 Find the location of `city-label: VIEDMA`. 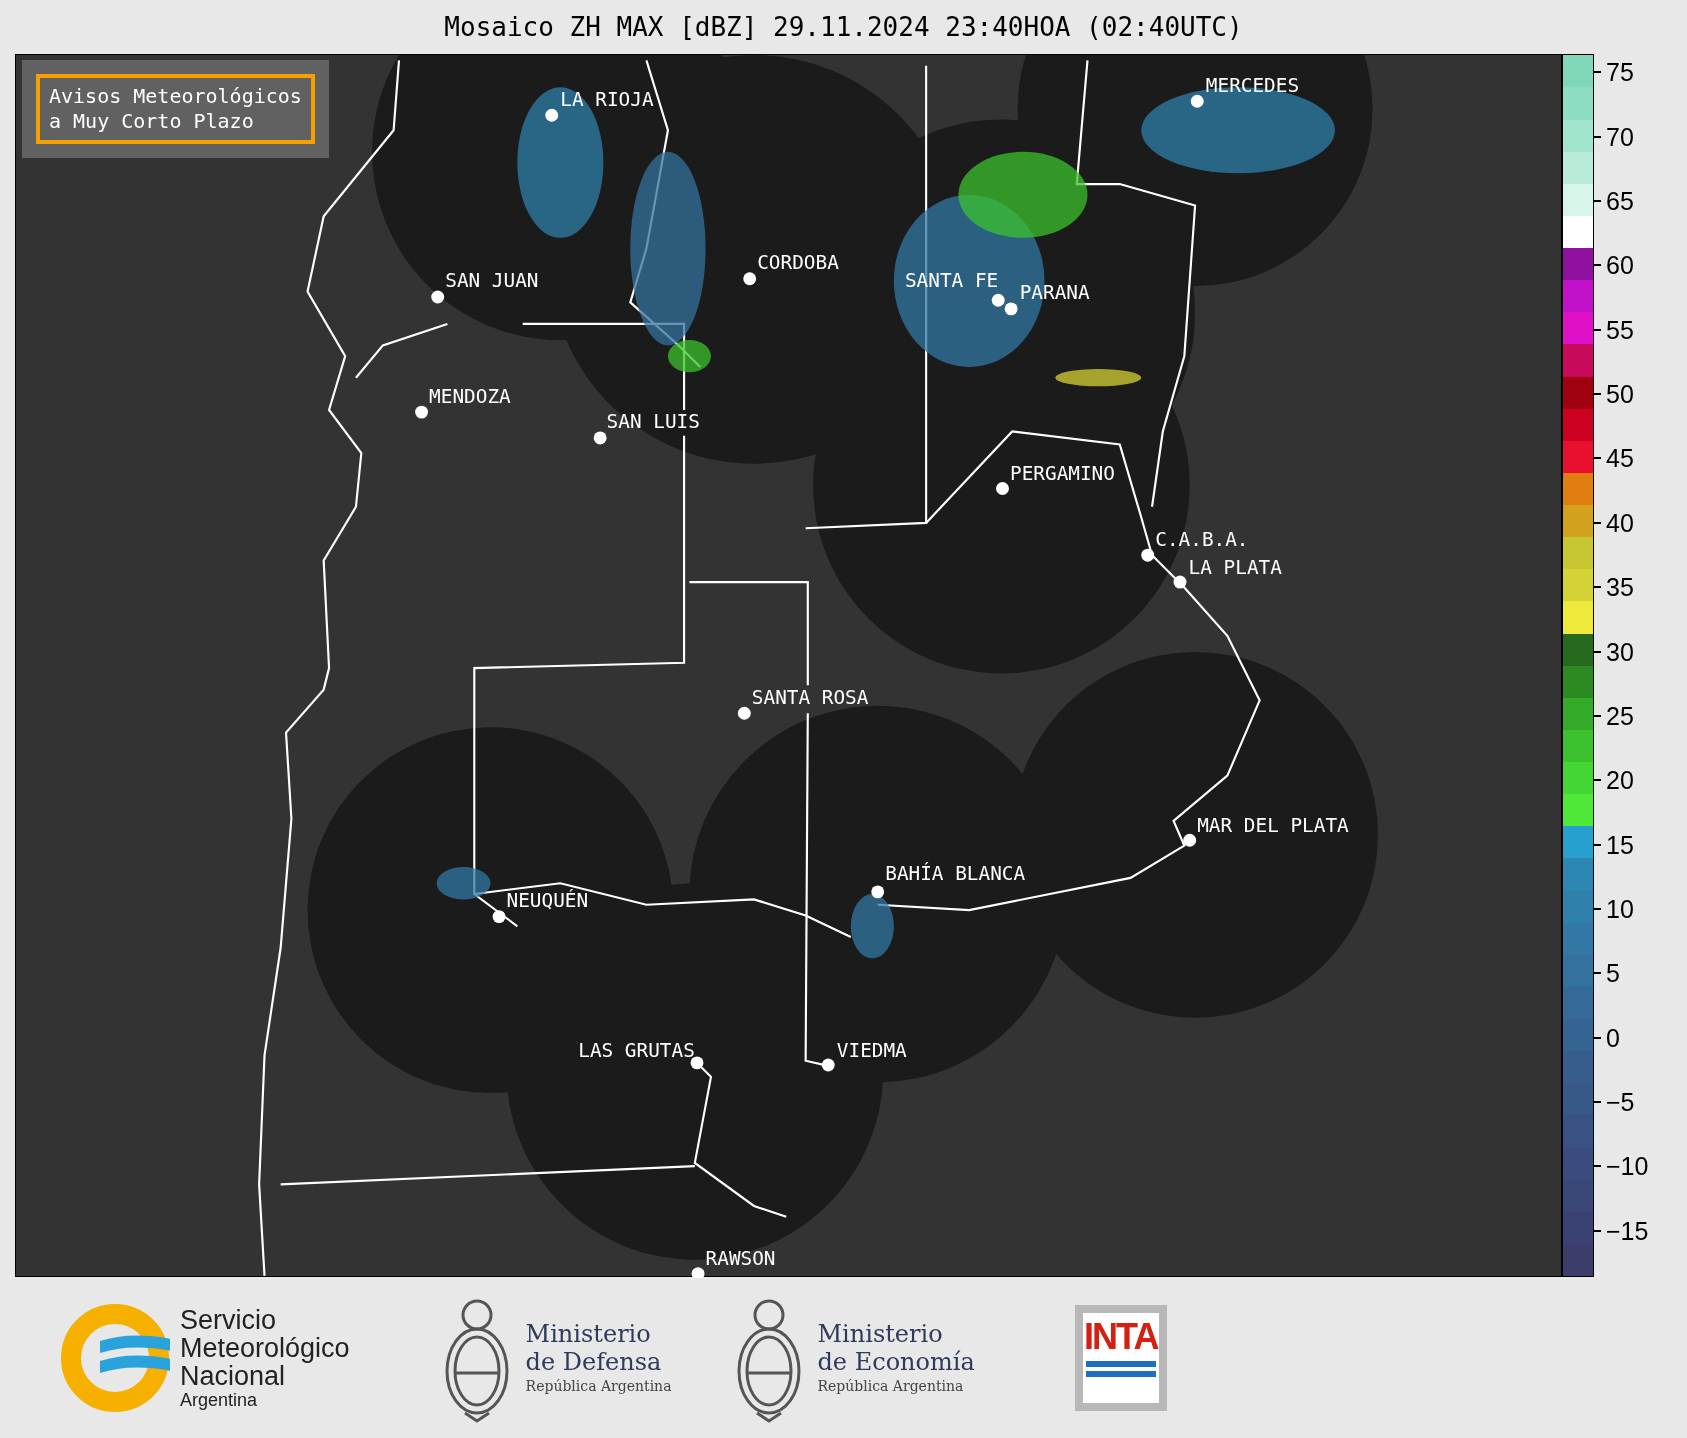

city-label: VIEDMA is located at coordinates (871, 1050).